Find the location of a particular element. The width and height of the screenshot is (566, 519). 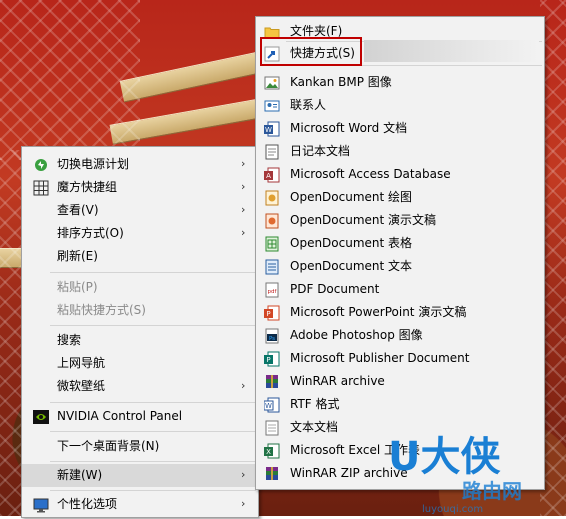

rtf-icon: W is located at coordinates (272, 405).